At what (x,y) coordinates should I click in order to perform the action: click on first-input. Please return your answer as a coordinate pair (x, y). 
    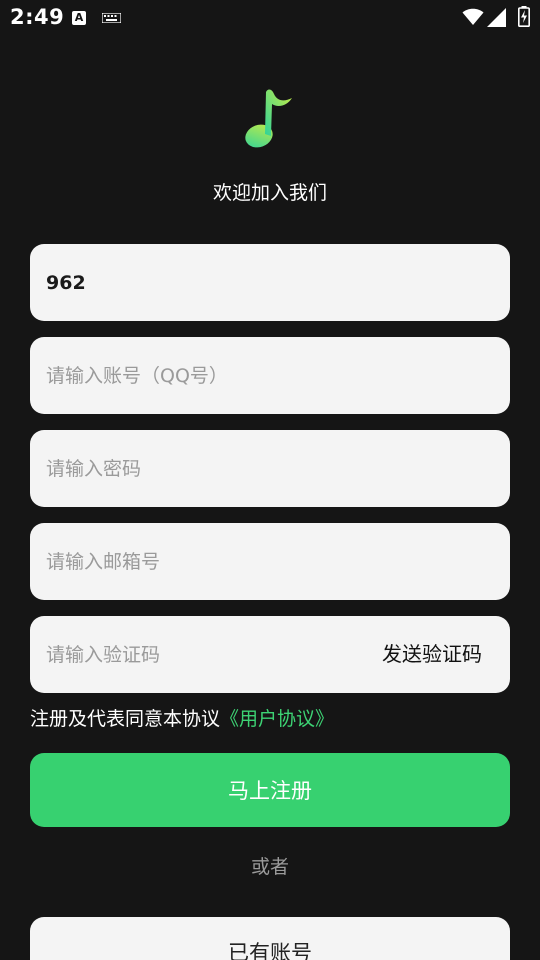
    Looking at the image, I should click on (266, 282).